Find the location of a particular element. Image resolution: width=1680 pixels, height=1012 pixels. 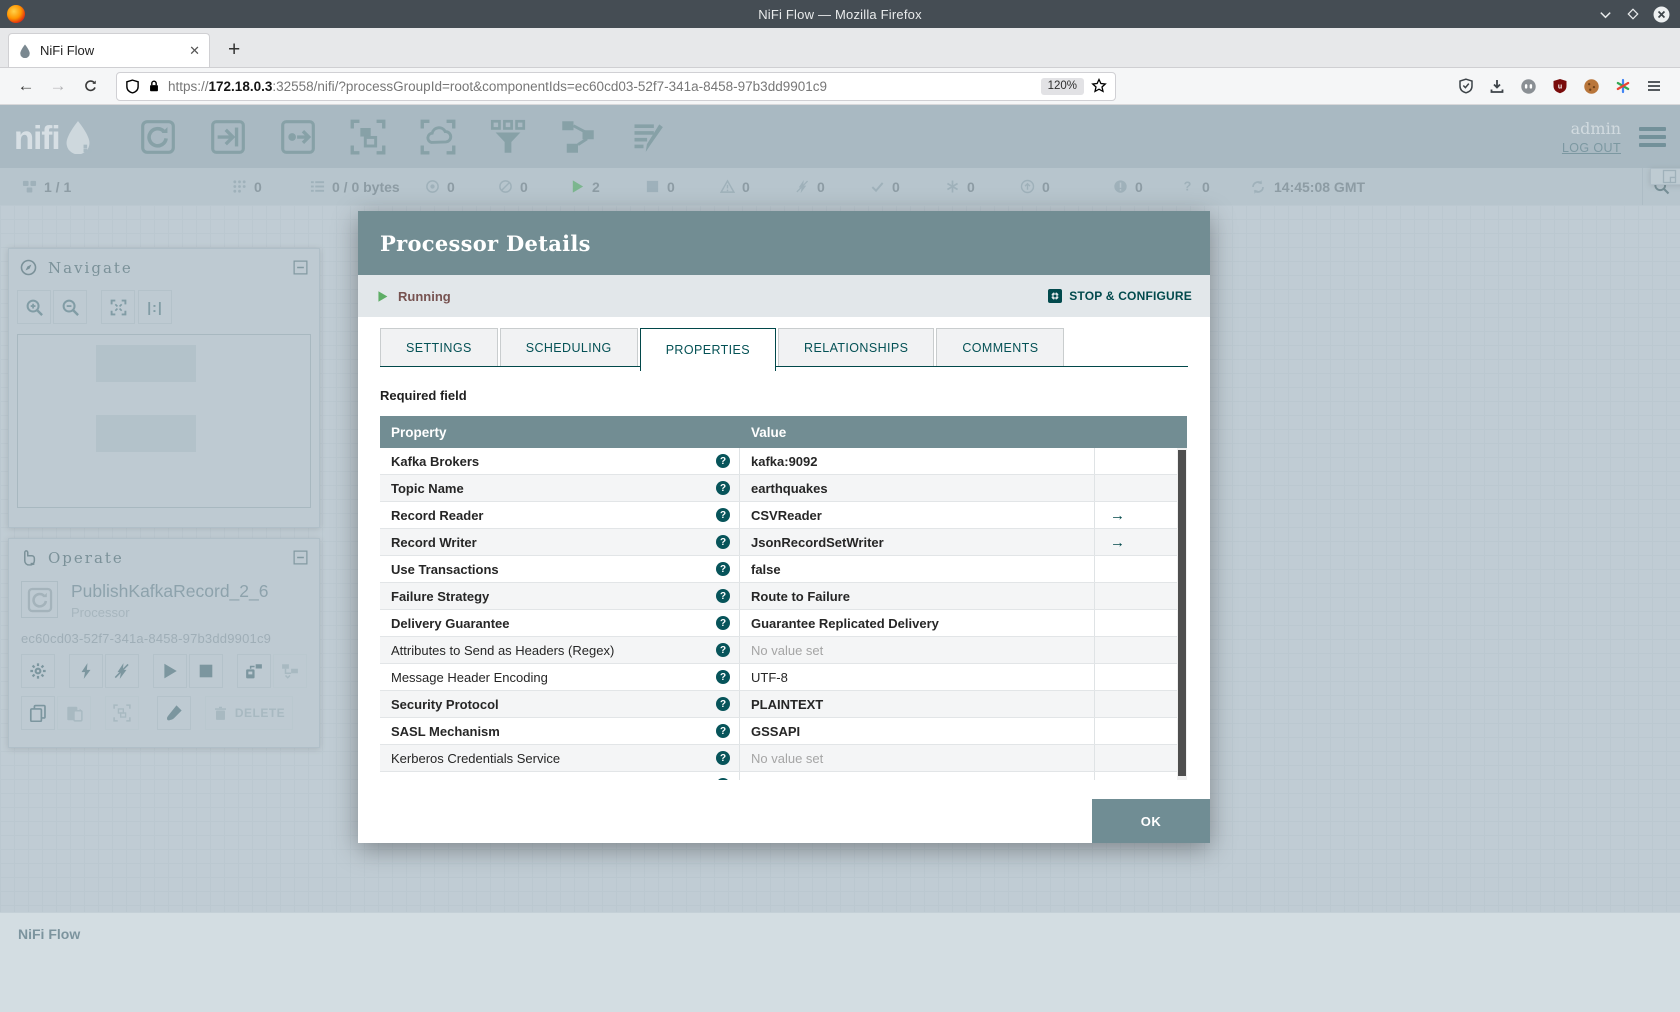

property-value: CSVReader is located at coordinates (917, 515).